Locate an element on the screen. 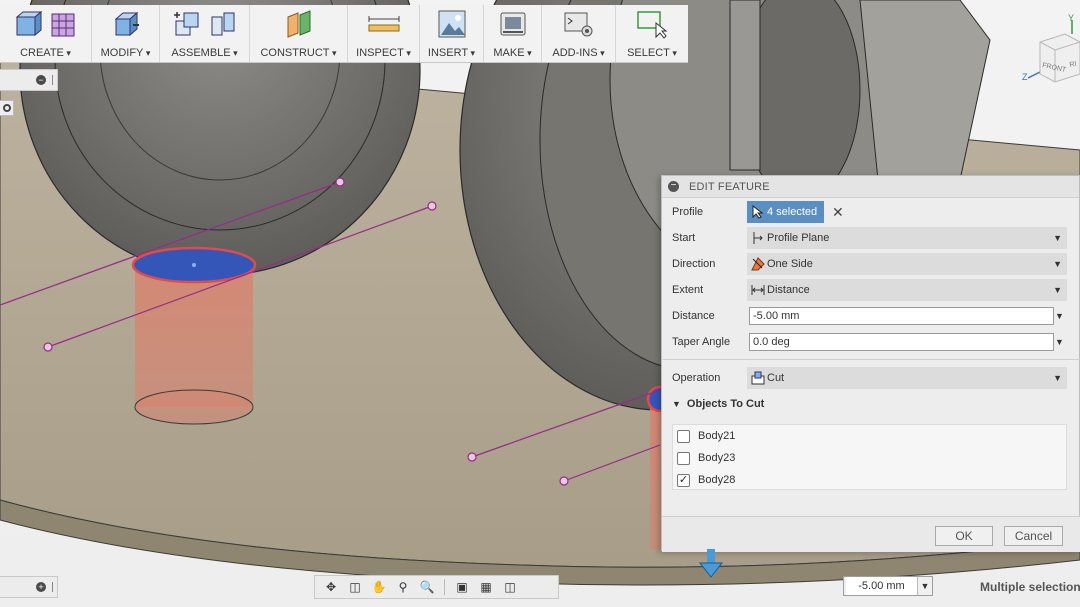  list-item: Body21 is located at coordinates (869, 436).